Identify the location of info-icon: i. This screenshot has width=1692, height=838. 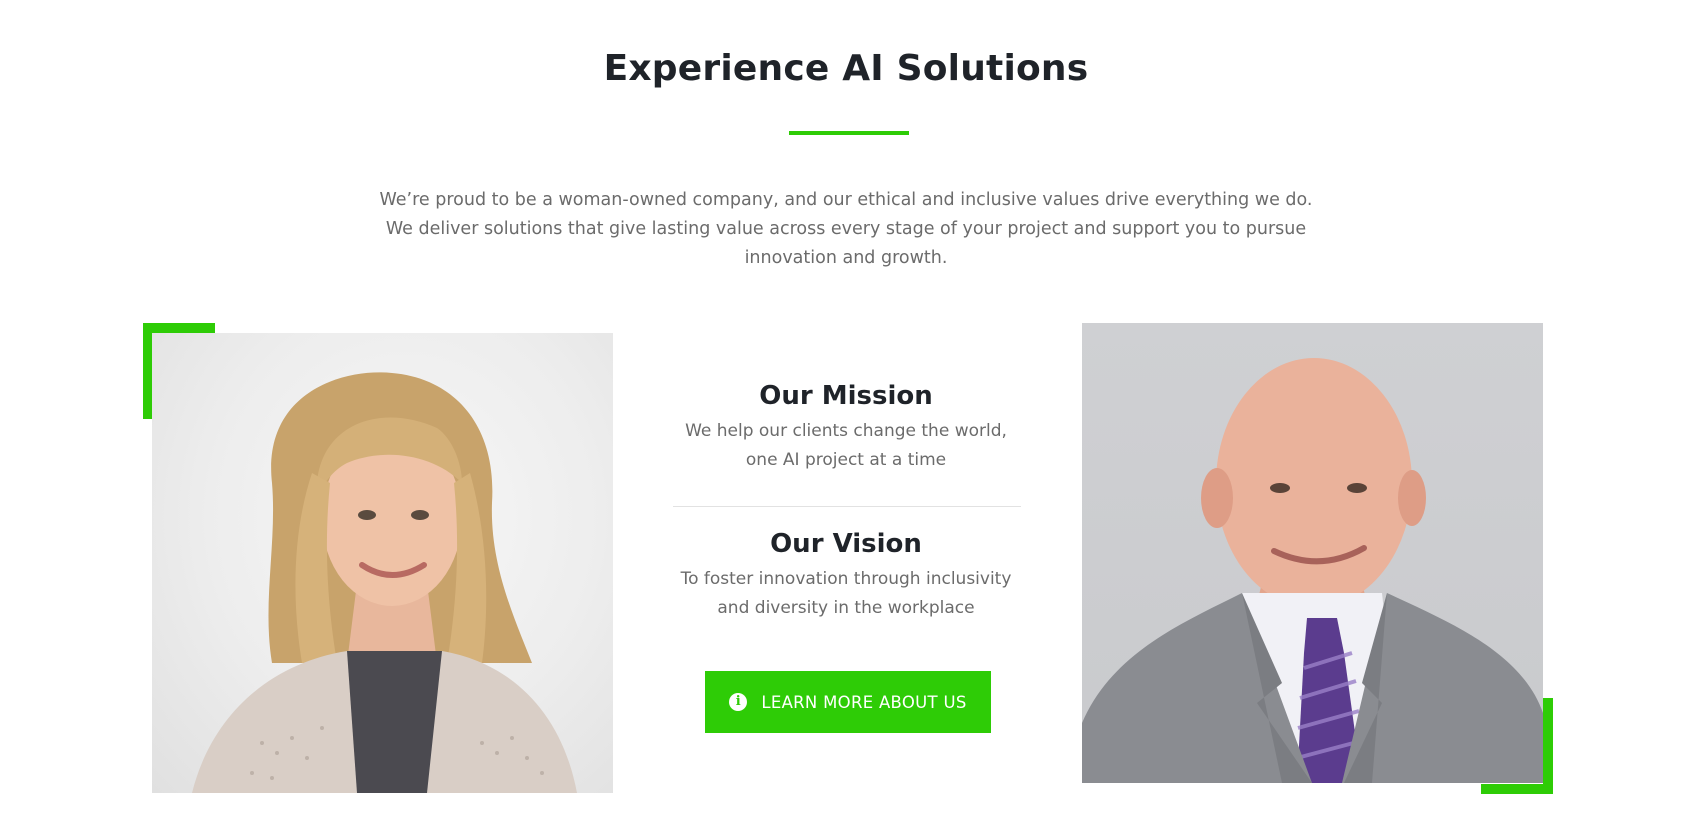
(738, 702).